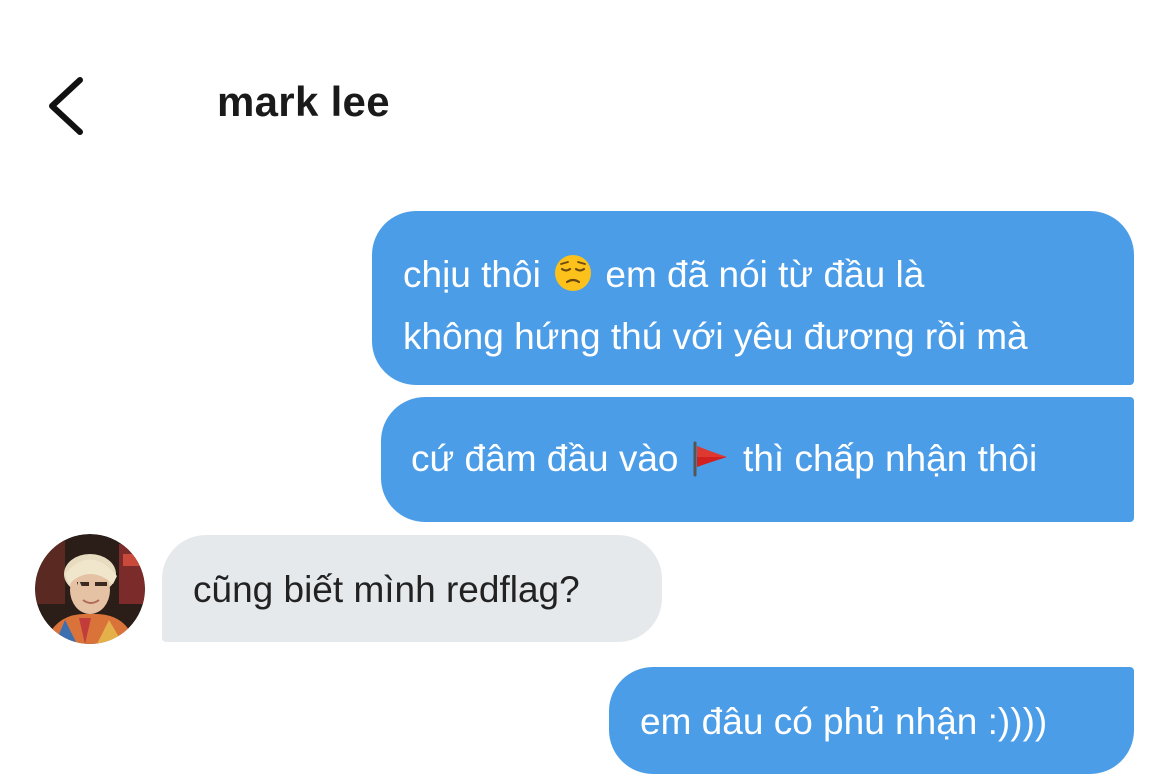  What do you see at coordinates (550, 458) in the screenshot?
I see `message-text: cứ đâm đầu vào` at bounding box center [550, 458].